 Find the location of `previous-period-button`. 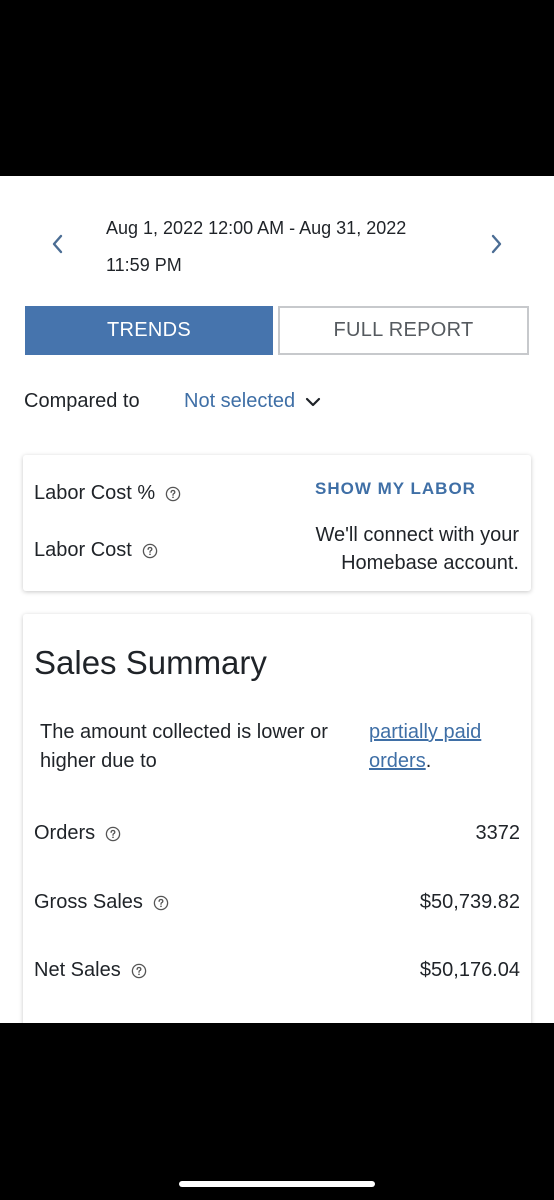

previous-period-button is located at coordinates (58, 244).